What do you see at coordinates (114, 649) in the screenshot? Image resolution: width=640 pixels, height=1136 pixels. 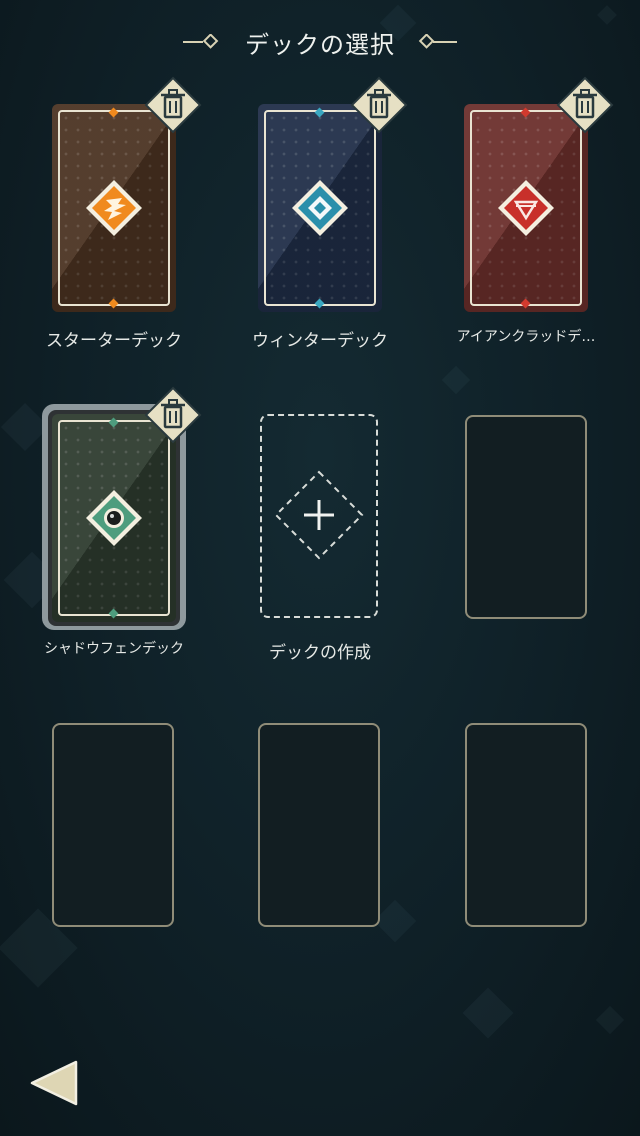 I see `deck-name: シャドウフェンデック` at bounding box center [114, 649].